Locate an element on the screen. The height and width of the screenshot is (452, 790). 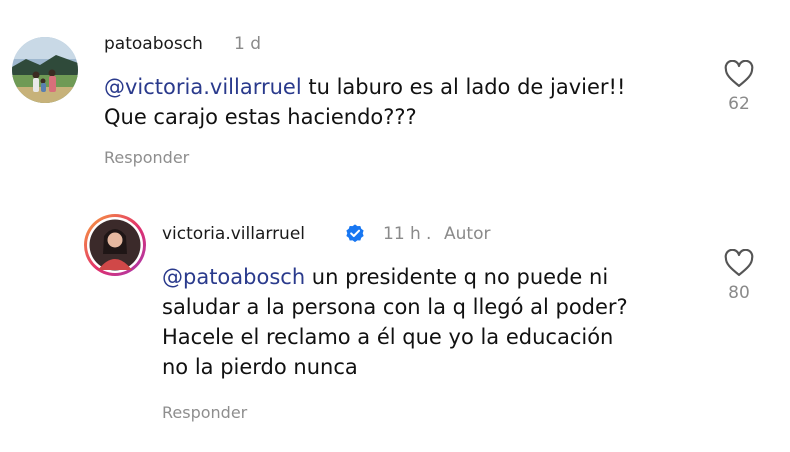
comment-line-text: tu laburo es al lado de javier!! is located at coordinates (463, 87).